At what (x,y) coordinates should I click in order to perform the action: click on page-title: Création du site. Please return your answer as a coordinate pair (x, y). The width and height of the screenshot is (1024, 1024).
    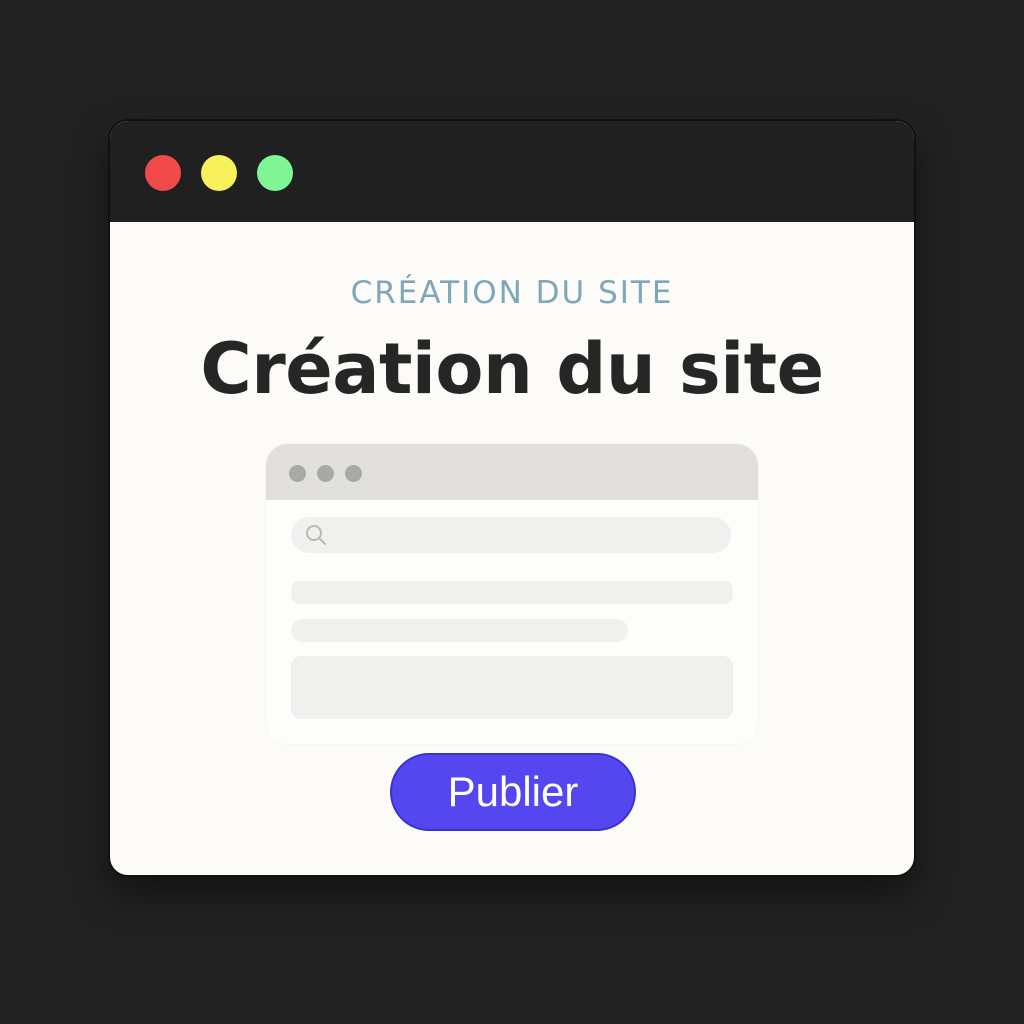
    Looking at the image, I should click on (512, 369).